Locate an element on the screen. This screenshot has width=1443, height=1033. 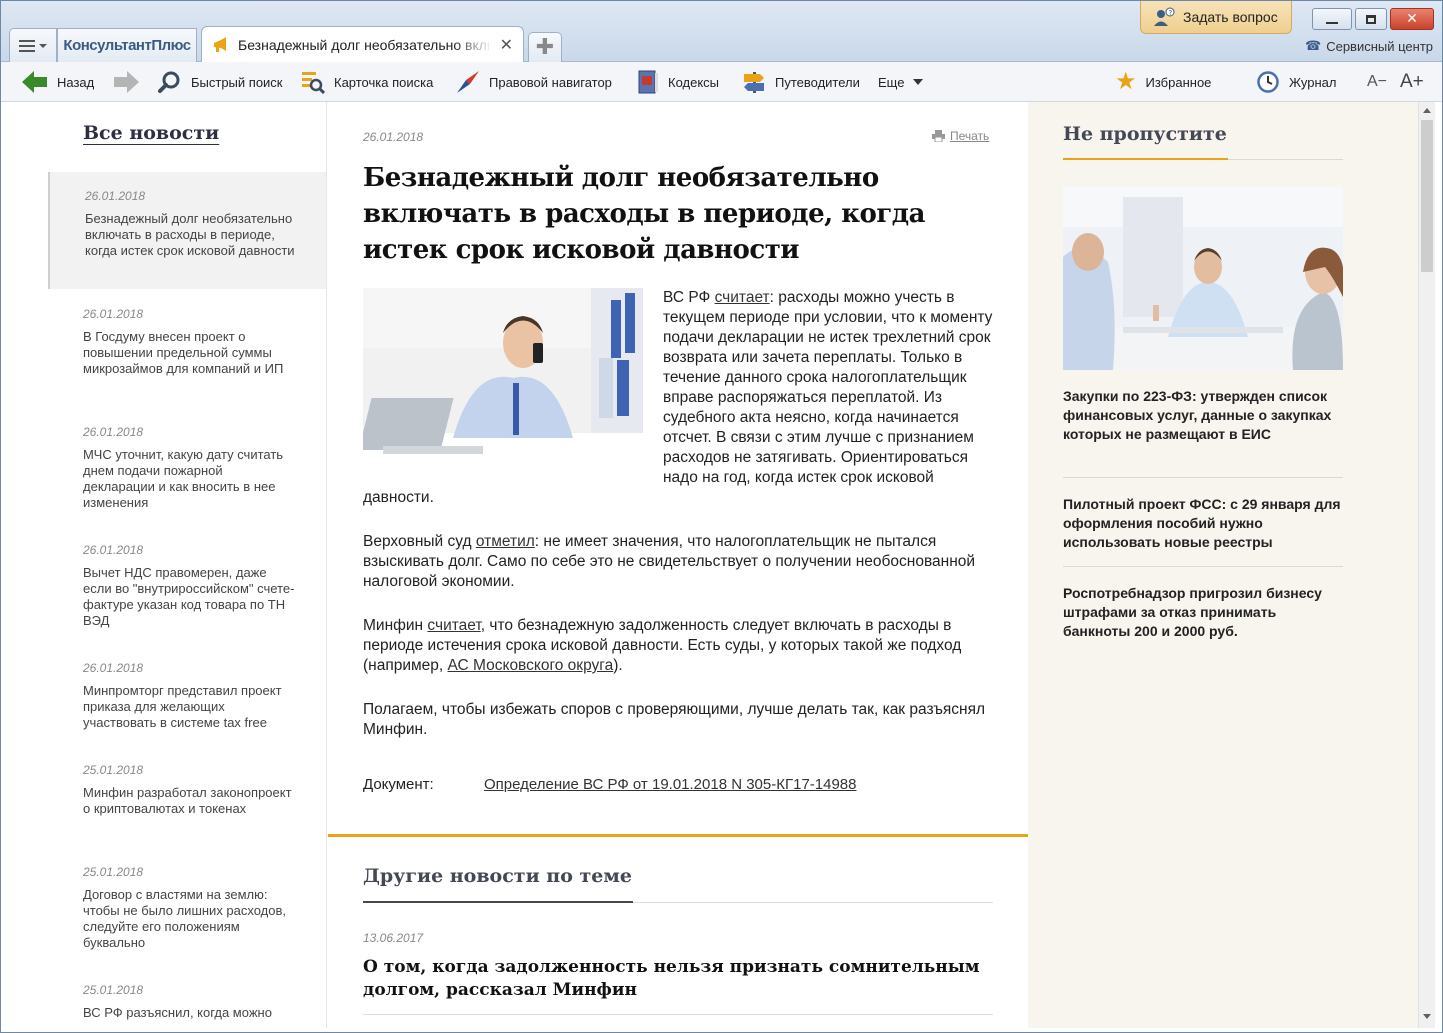
tab-title: Безнадежный долг необязательно включ is located at coordinates (365, 44).